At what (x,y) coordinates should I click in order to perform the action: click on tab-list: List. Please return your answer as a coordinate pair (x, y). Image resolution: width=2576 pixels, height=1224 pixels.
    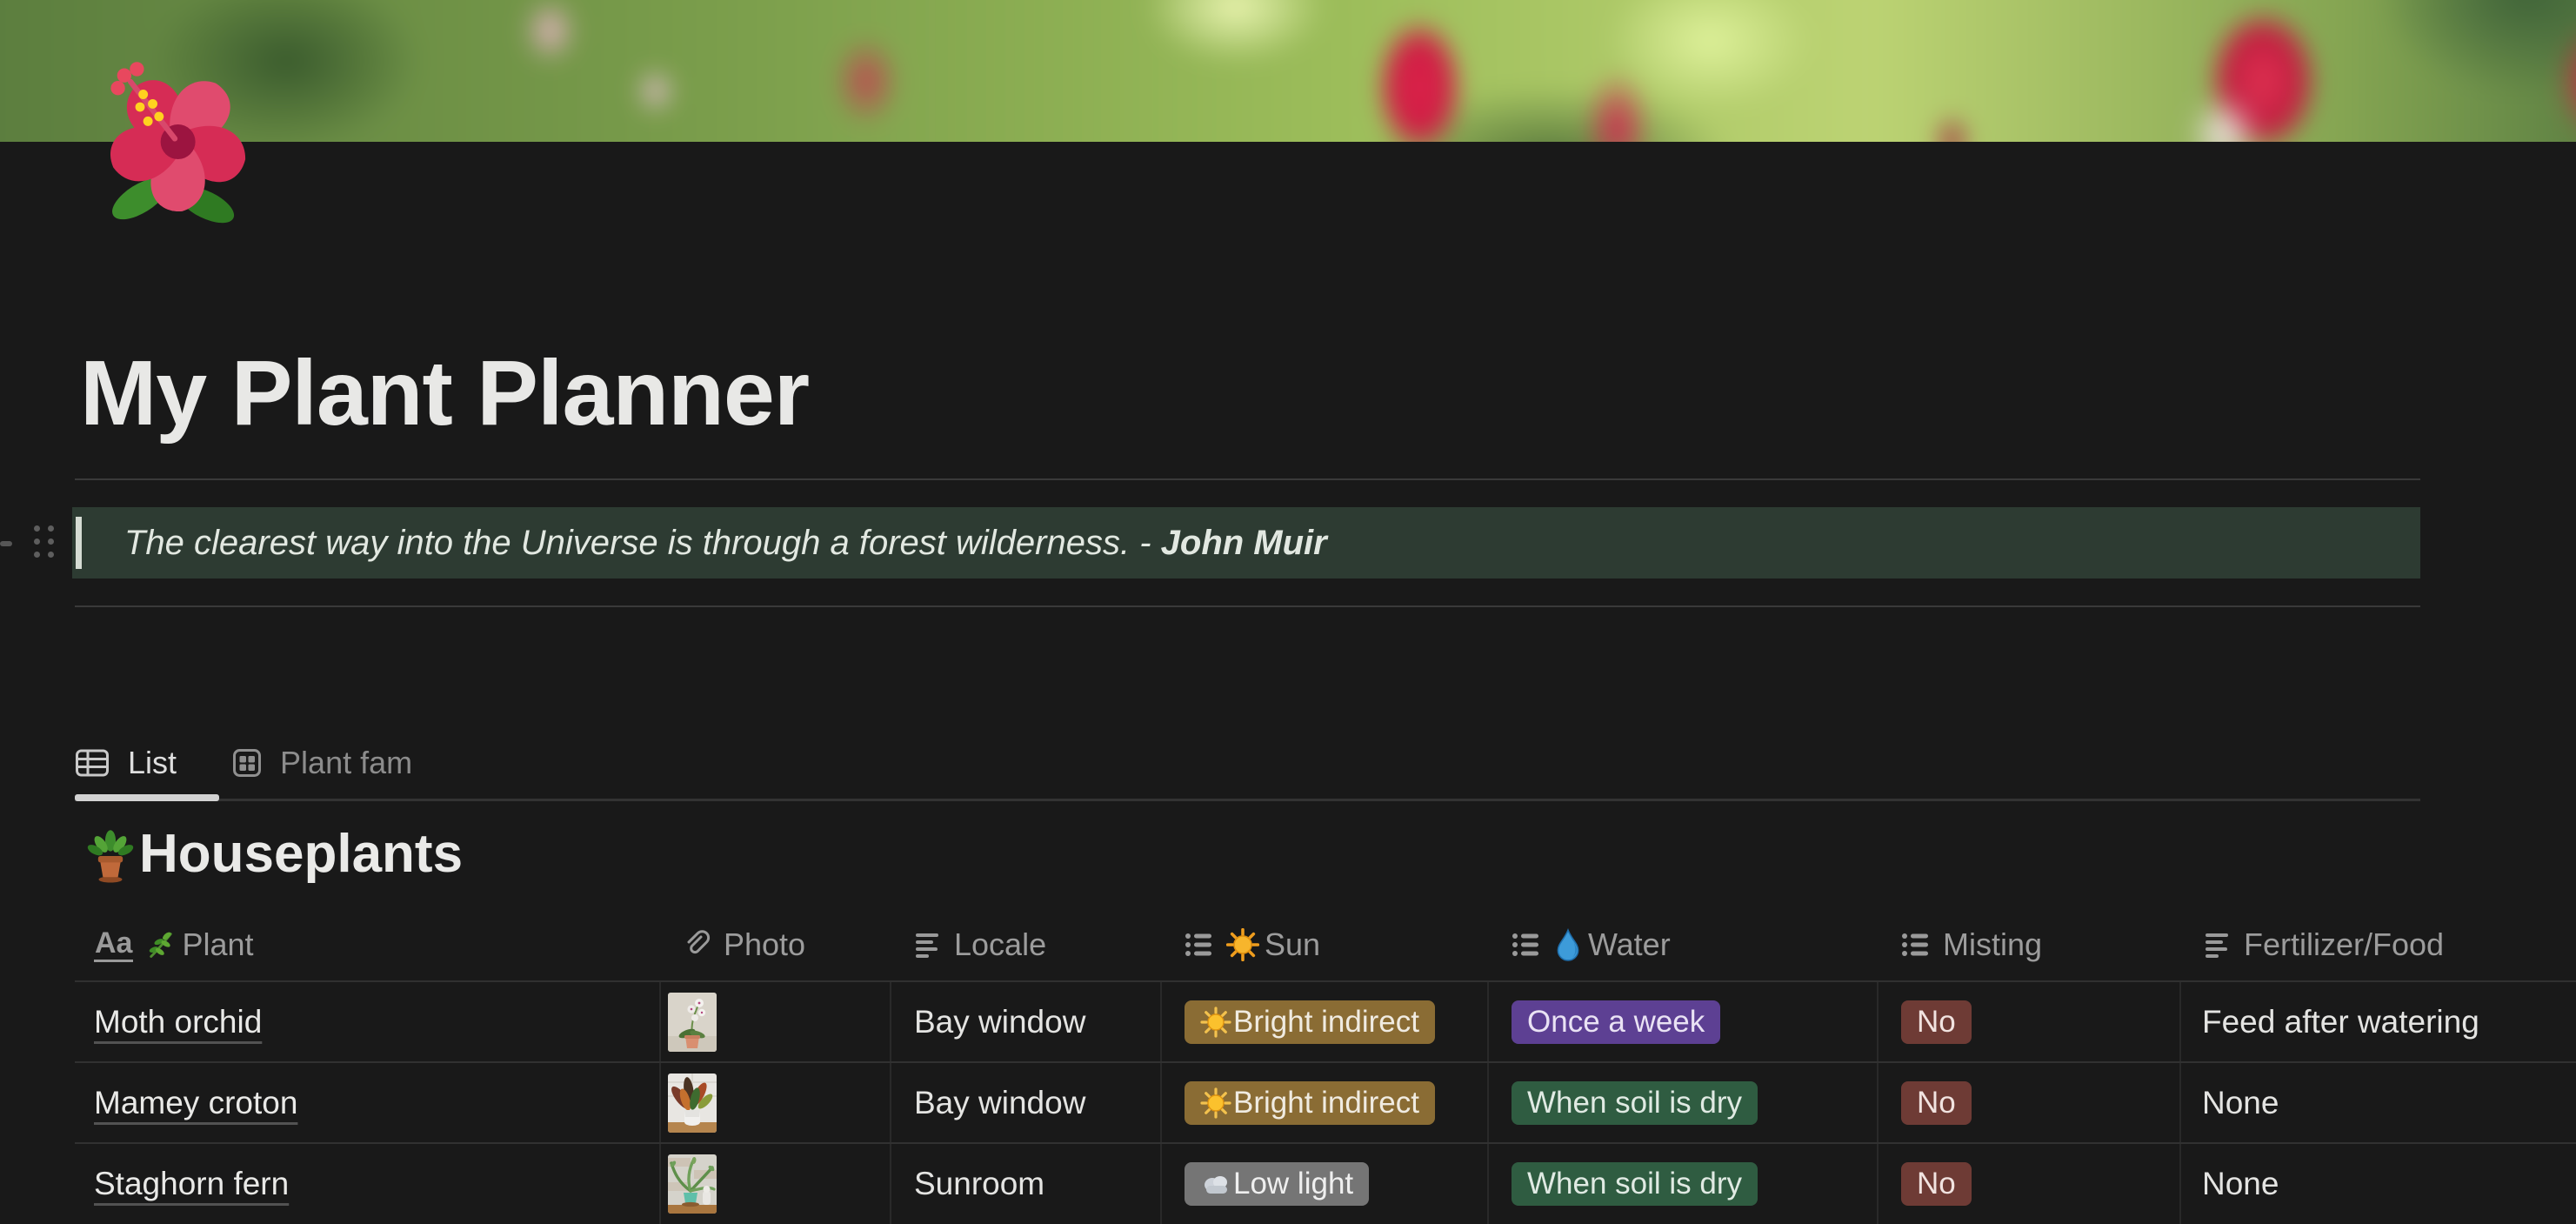
    Looking at the image, I should click on (126, 763).